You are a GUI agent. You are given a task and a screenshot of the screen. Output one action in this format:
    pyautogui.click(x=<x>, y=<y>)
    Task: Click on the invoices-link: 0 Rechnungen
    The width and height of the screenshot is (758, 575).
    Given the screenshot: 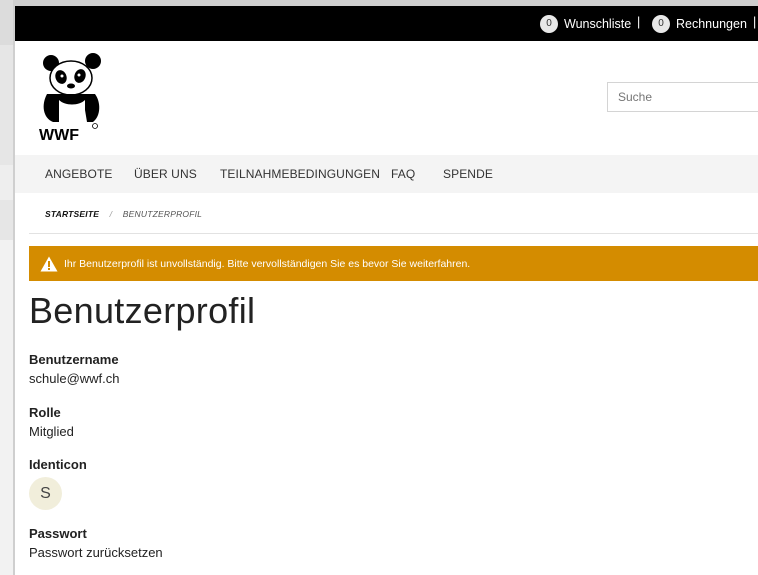 What is the action you would take?
    pyautogui.click(x=699, y=24)
    